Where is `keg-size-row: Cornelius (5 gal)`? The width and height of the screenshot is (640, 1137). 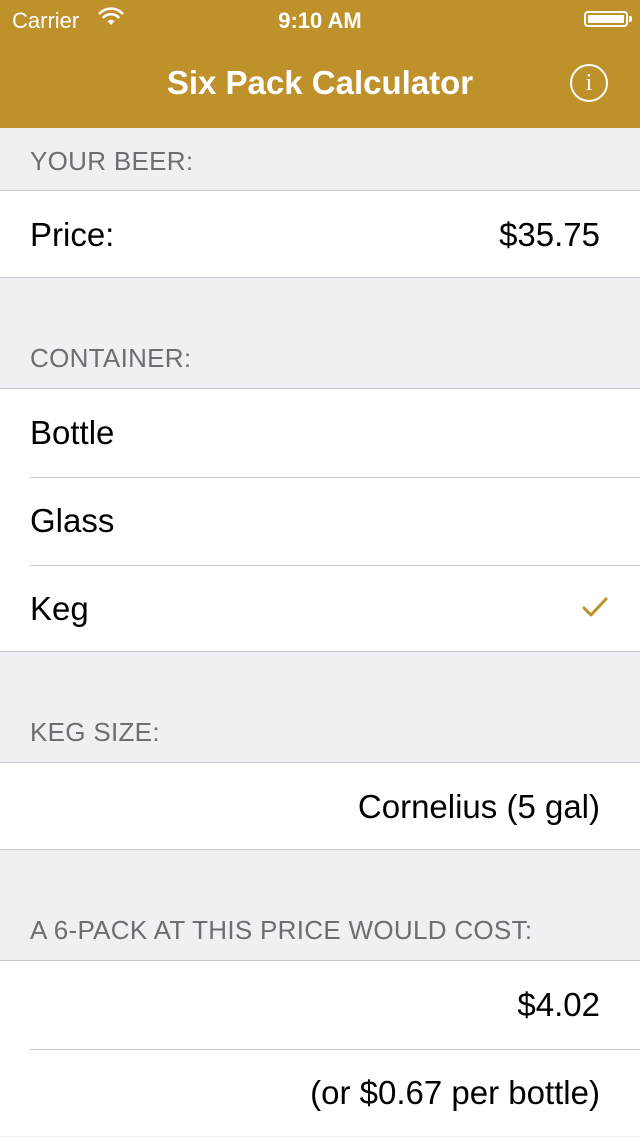
keg-size-row: Cornelius (5 gal) is located at coordinates (320, 807).